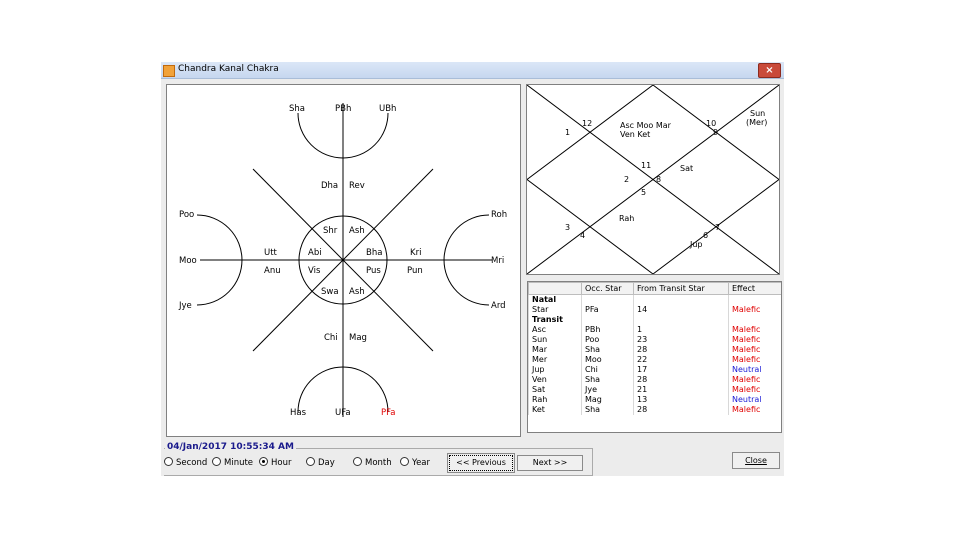 This screenshot has height=552, width=977. I want to click on cell-from-transit: 22, so click(681, 360).